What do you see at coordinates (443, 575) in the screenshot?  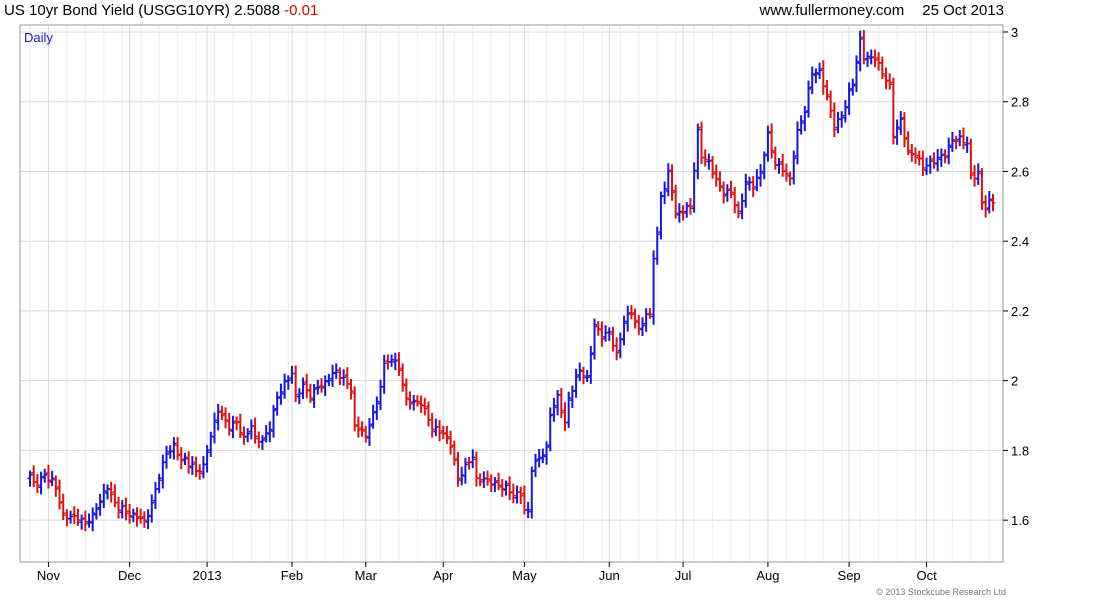 I see `x-tick-label: Apr` at bounding box center [443, 575].